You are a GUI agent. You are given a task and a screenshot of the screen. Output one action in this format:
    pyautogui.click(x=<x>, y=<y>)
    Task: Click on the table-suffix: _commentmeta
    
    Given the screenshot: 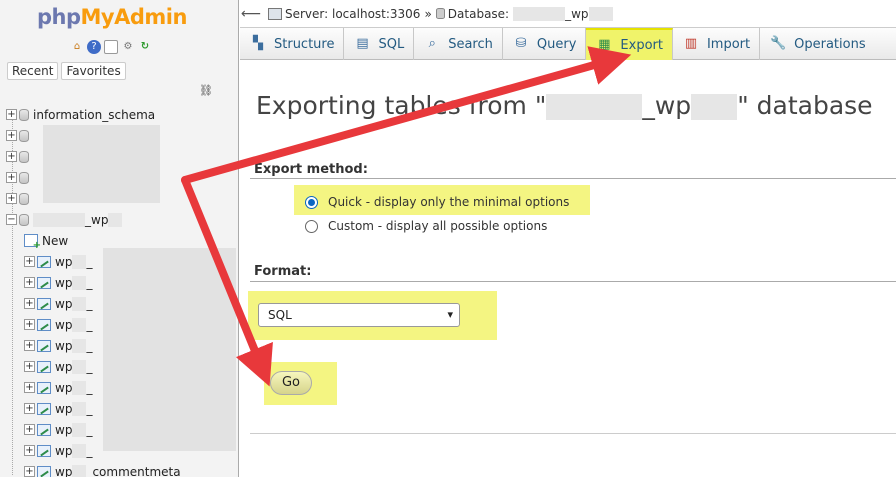 What is the action you would take?
    pyautogui.click(x=133, y=470)
    